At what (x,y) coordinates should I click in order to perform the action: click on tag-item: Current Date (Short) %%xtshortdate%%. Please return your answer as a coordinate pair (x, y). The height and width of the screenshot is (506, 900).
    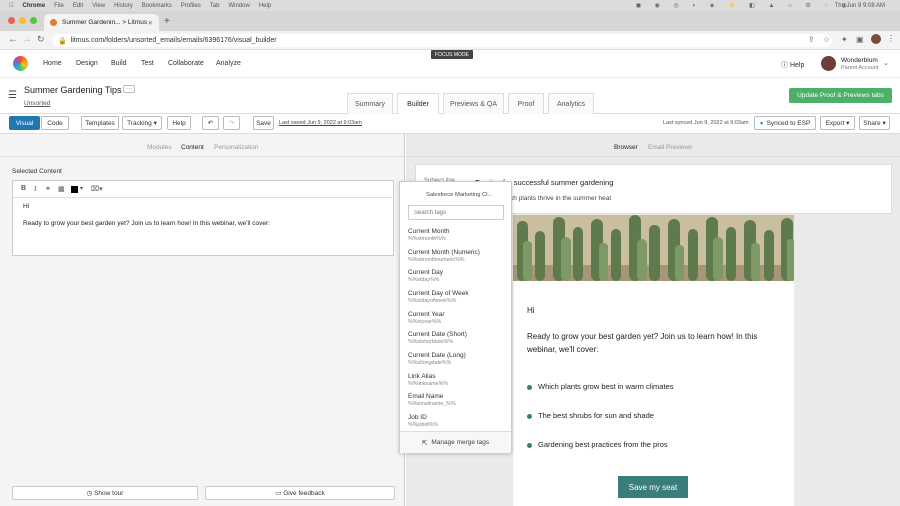
    Looking at the image, I should click on (437, 338).